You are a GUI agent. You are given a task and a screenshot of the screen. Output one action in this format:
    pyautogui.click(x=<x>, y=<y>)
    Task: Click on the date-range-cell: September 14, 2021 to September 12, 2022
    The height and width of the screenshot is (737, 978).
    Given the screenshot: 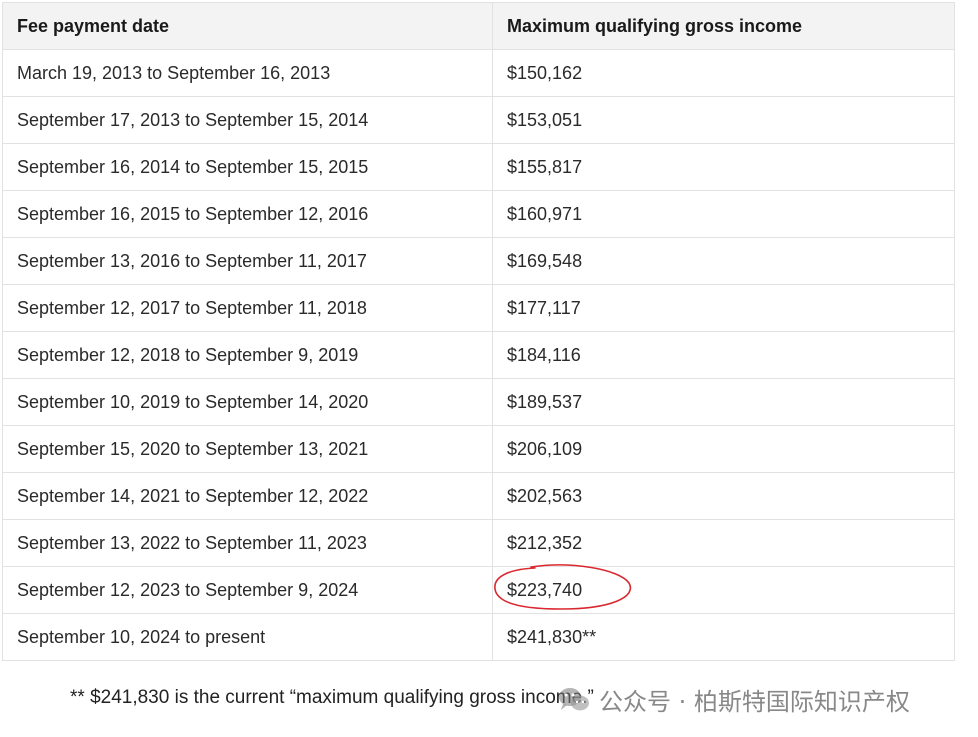 What is the action you would take?
    pyautogui.click(x=247, y=496)
    